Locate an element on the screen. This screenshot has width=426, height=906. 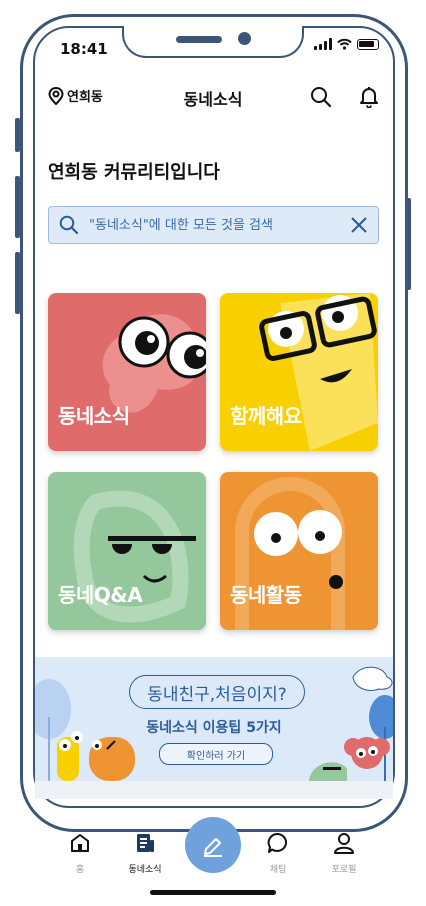
card-local-qa: 동네Q&A is located at coordinates (127, 551).